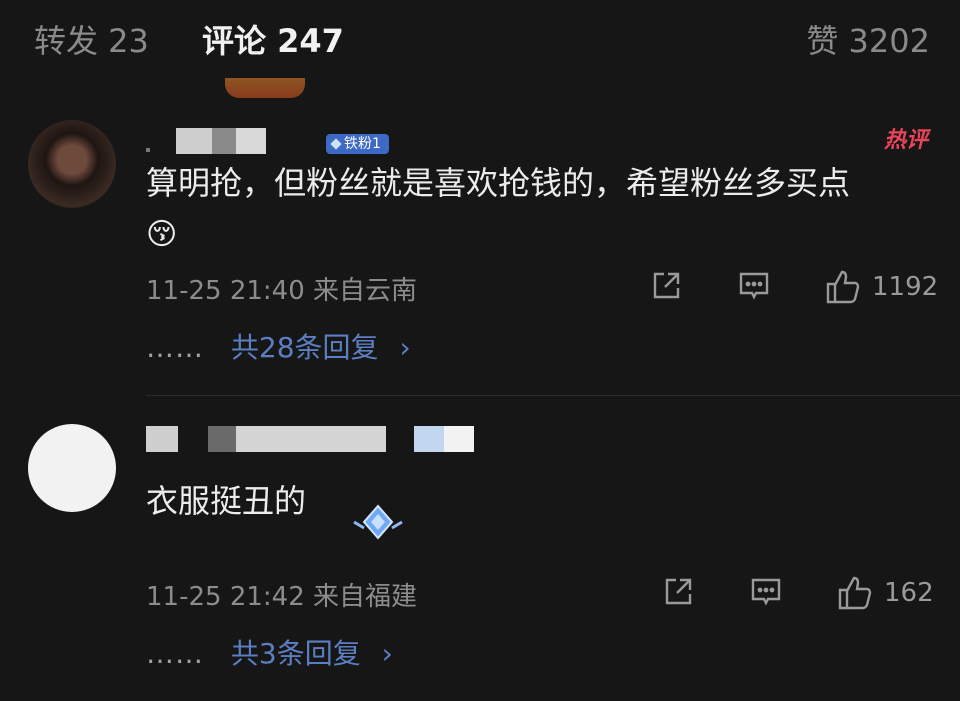 Image resolution: width=960 pixels, height=701 pixels. I want to click on comment-divider, so click(553, 395).